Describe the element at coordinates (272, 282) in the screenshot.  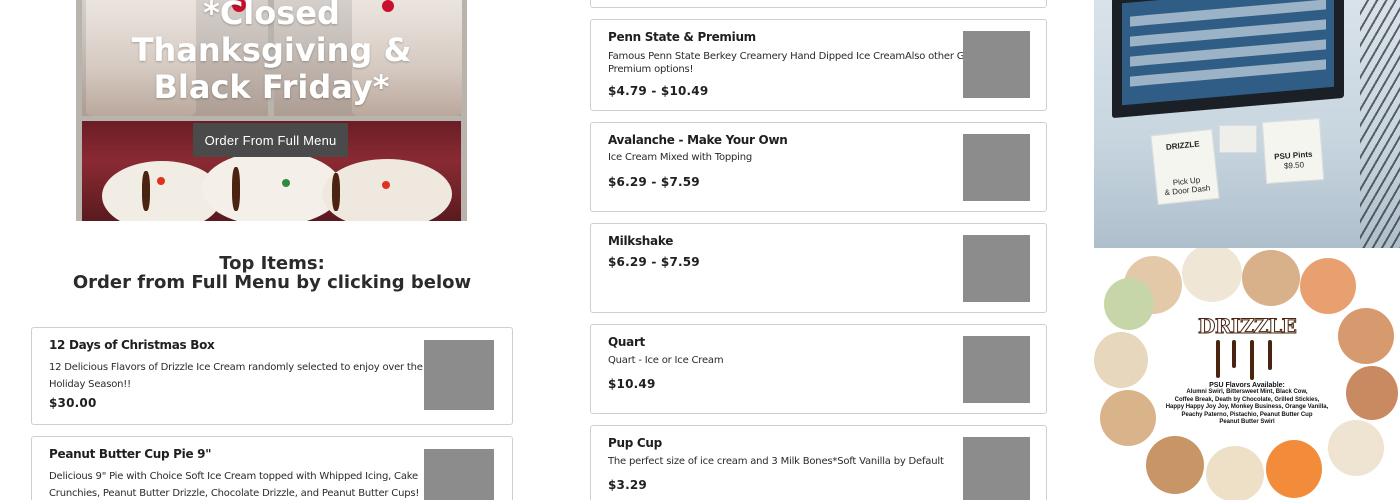
I see `top-items-heading-line2: Order from Full Menu by clicking below` at that location.